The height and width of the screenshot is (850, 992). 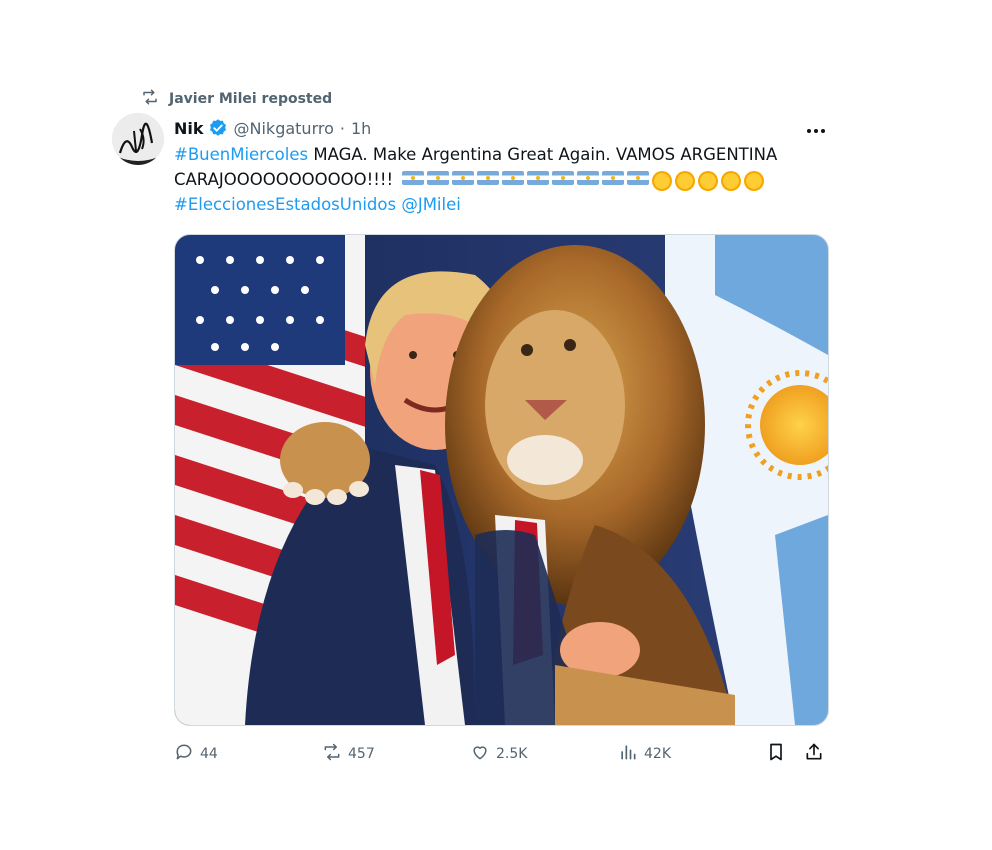 I want to click on like-button: 2.5K, so click(x=498, y=754).